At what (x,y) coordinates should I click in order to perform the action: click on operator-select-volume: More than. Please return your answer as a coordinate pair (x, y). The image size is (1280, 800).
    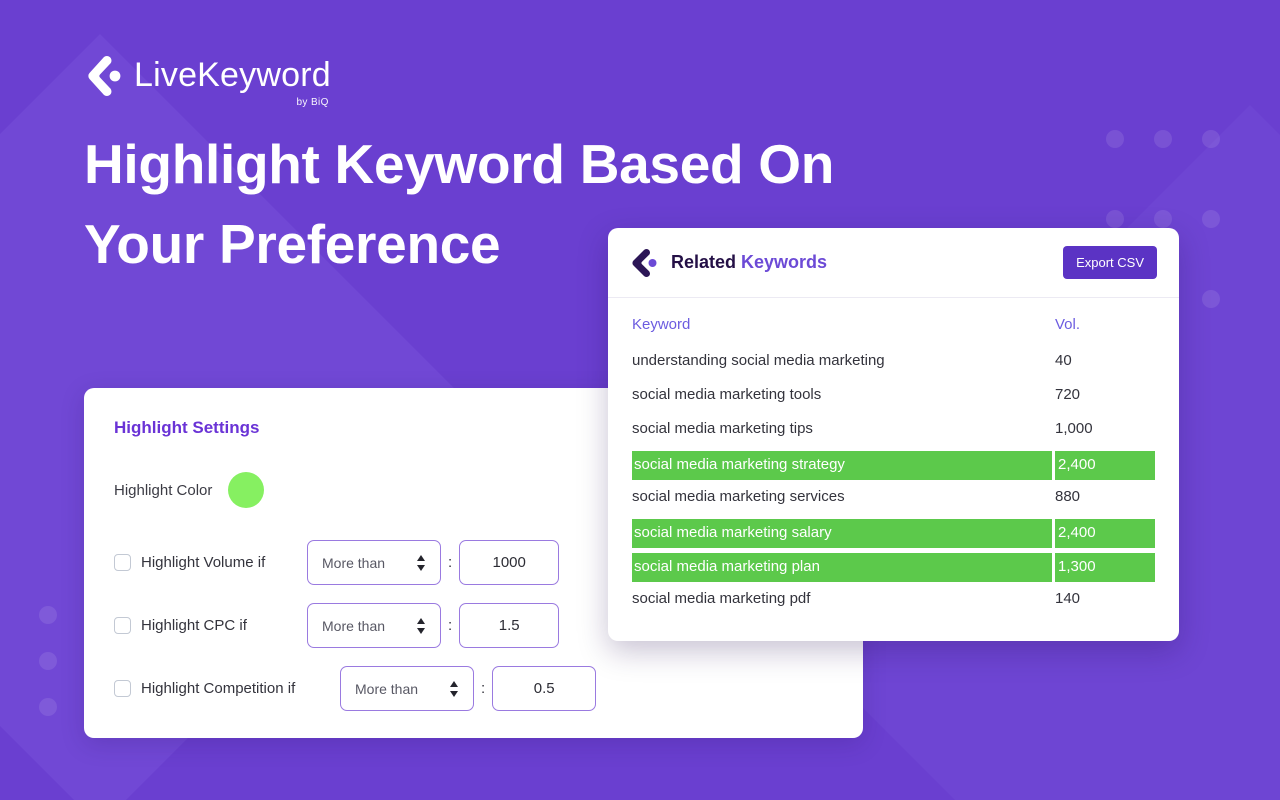
    Looking at the image, I should click on (374, 562).